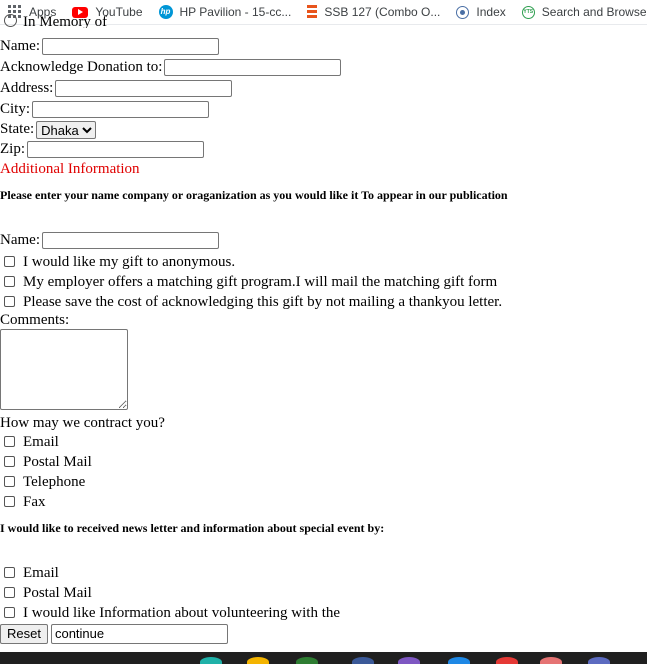 The width and height of the screenshot is (647, 664). I want to click on bookmark-search-browse: YTS Search and Browse, so click(584, 12).